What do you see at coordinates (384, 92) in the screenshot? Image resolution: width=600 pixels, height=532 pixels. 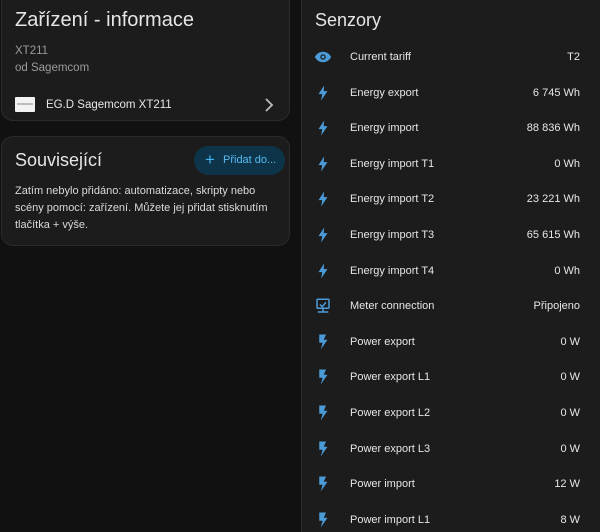 I see `sensor-name: Energy export` at bounding box center [384, 92].